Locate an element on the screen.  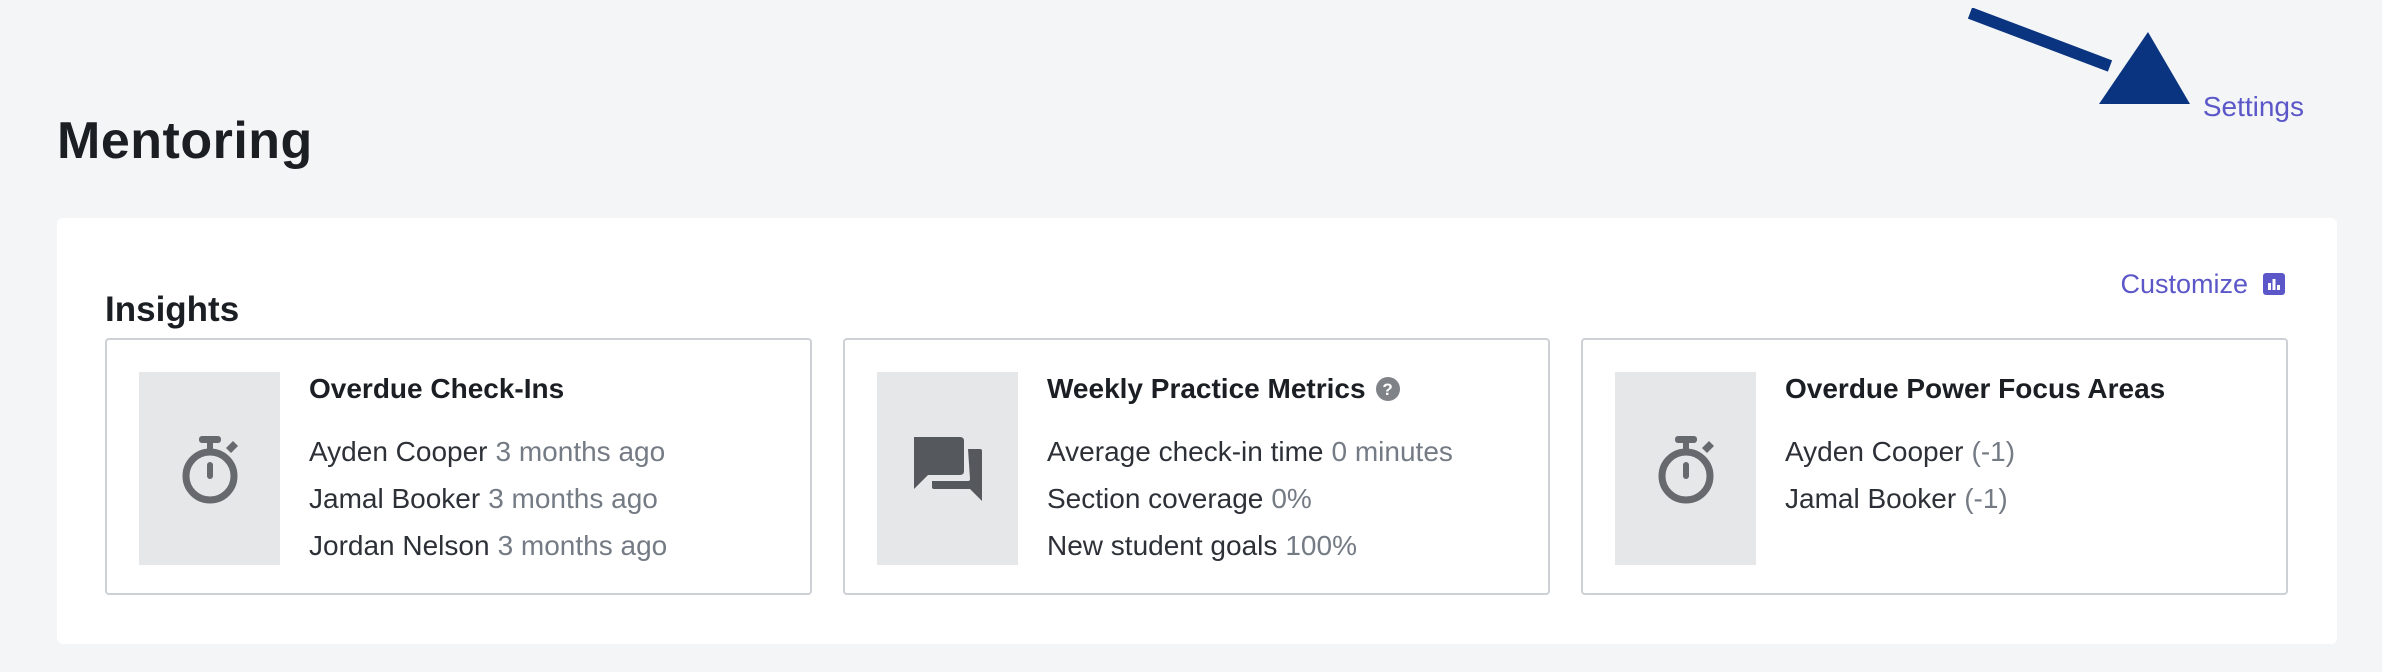
card-row: Ayden Cooper 3 months ago is located at coordinates (550, 451).